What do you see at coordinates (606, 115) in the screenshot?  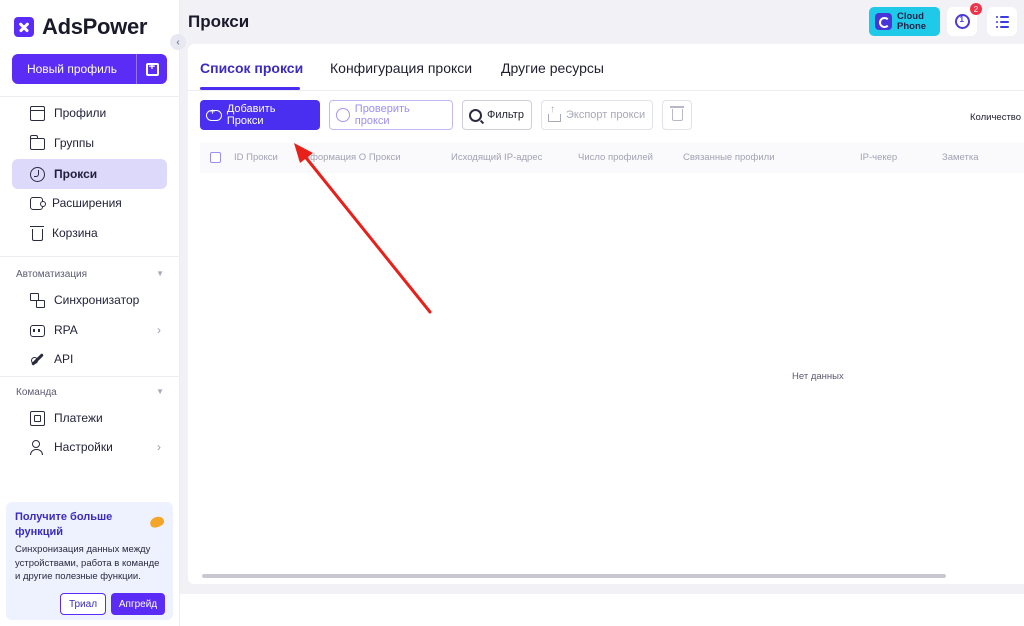 I see `export-proxy-label: Экспорт прокси` at bounding box center [606, 115].